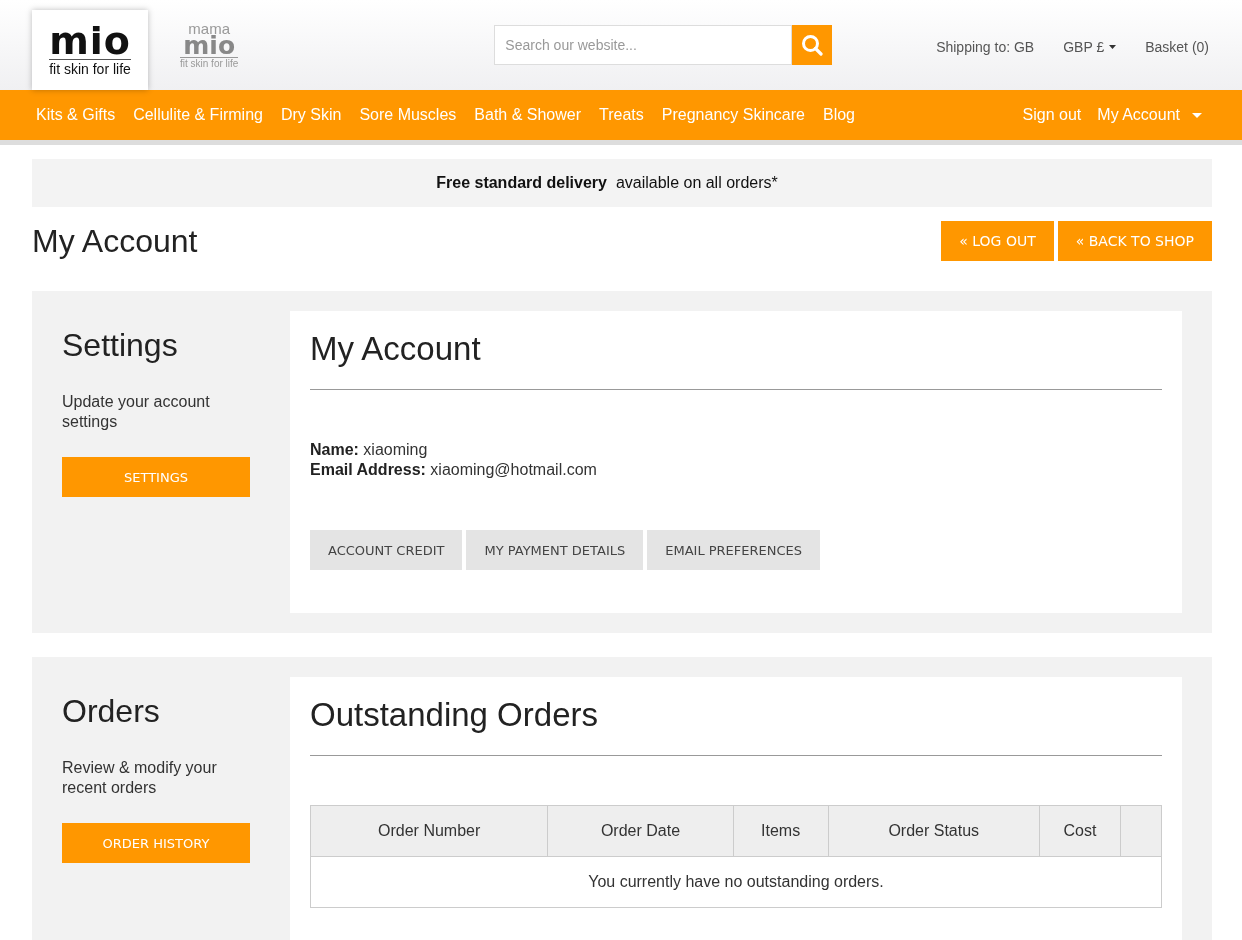 The width and height of the screenshot is (1242, 940). I want to click on currency-dropdown: GBP £, so click(1090, 47).